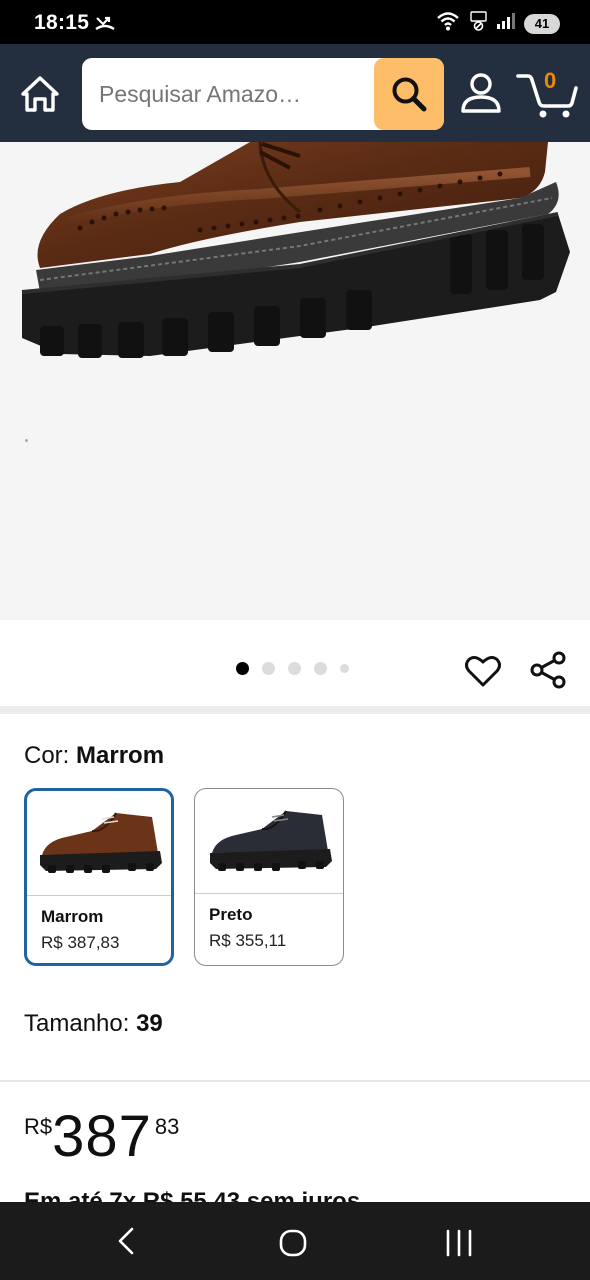 Image resolution: width=590 pixels, height=1280 pixels. What do you see at coordinates (550, 80) in the screenshot?
I see `cart-count: 0` at bounding box center [550, 80].